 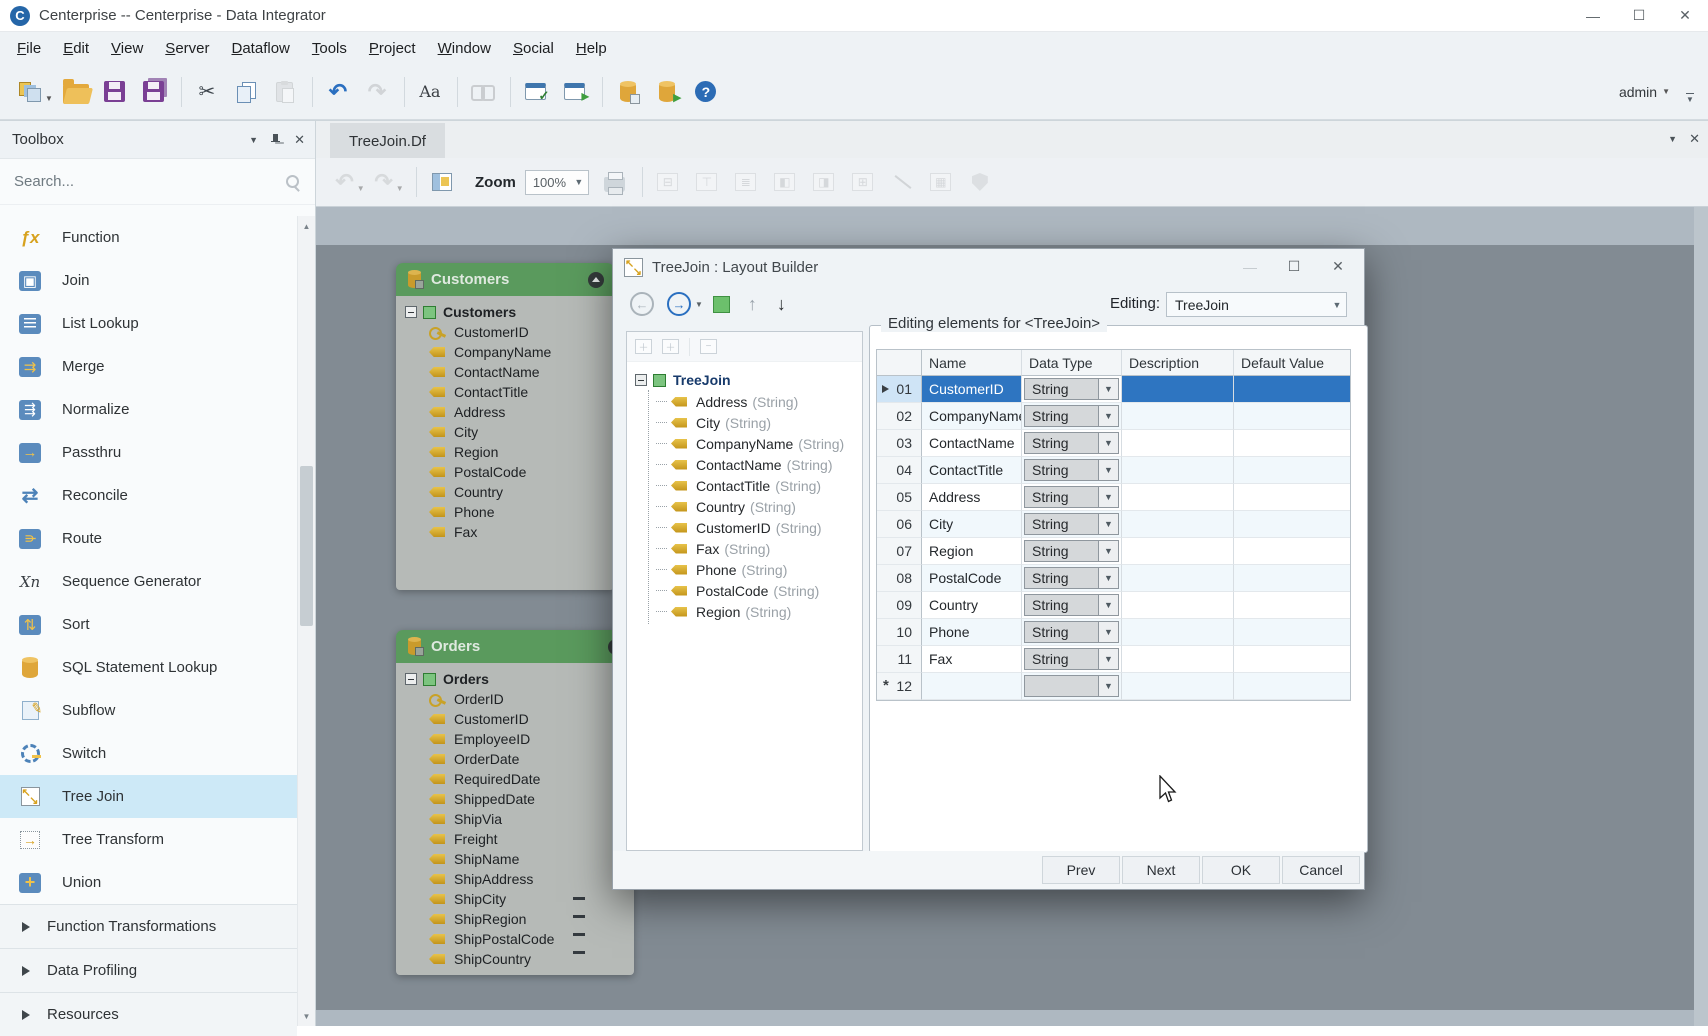 What do you see at coordinates (748, 611) in the screenshot?
I see `tree-item-region: Region (String)` at bounding box center [748, 611].